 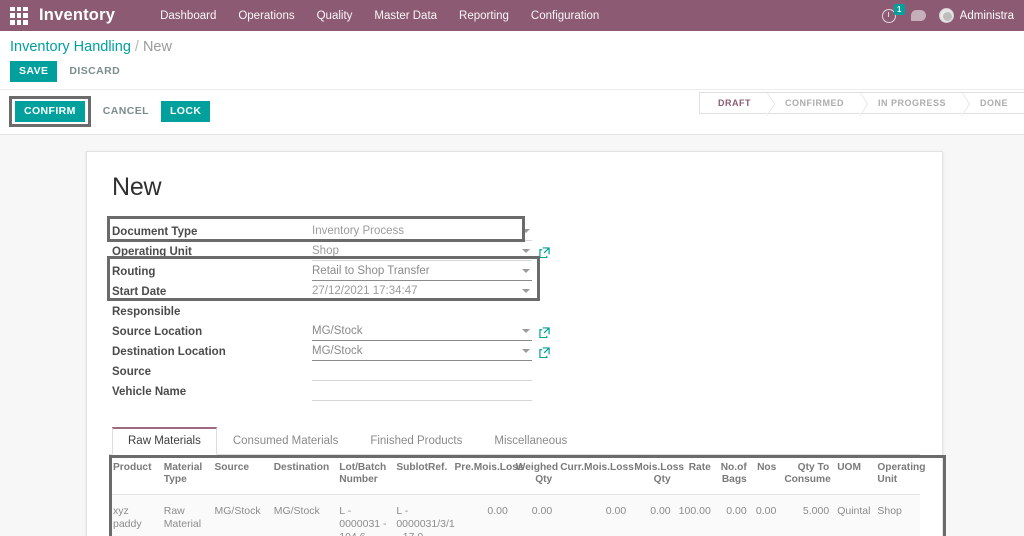 I want to click on field-row-source: Source, so click(x=322, y=371).